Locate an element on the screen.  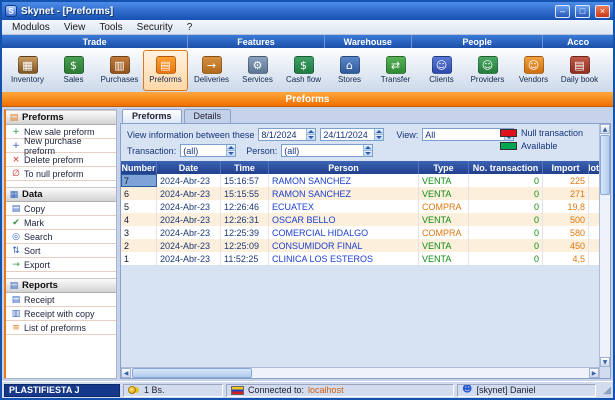
category-features: Features is located at coordinates (256, 41).